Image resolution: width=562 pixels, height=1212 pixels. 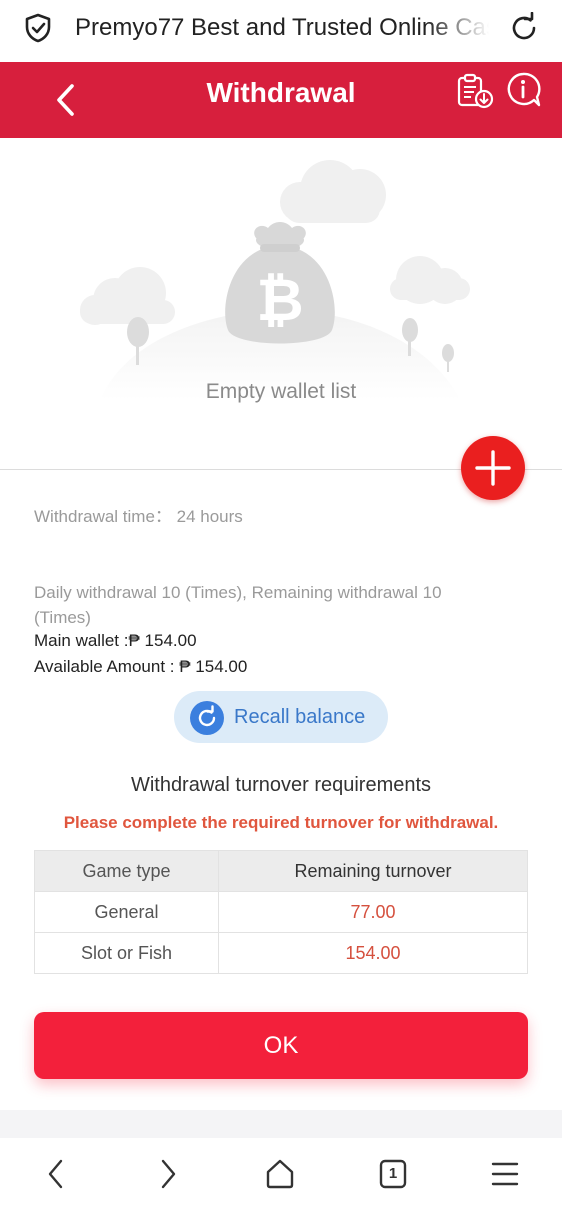 What do you see at coordinates (38, 28) in the screenshot?
I see `shield-check-icon` at bounding box center [38, 28].